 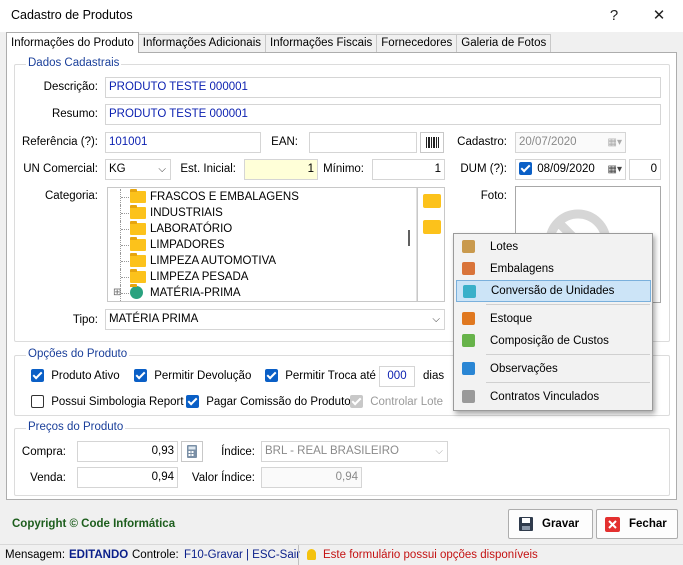 I want to click on ean-field, so click(x=363, y=142).